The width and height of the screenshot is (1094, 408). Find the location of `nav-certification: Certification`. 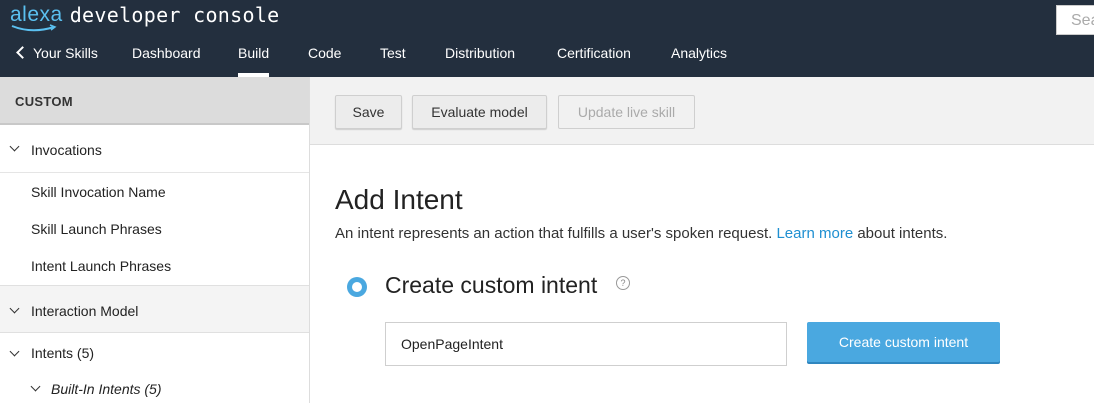

nav-certification: Certification is located at coordinates (594, 60).